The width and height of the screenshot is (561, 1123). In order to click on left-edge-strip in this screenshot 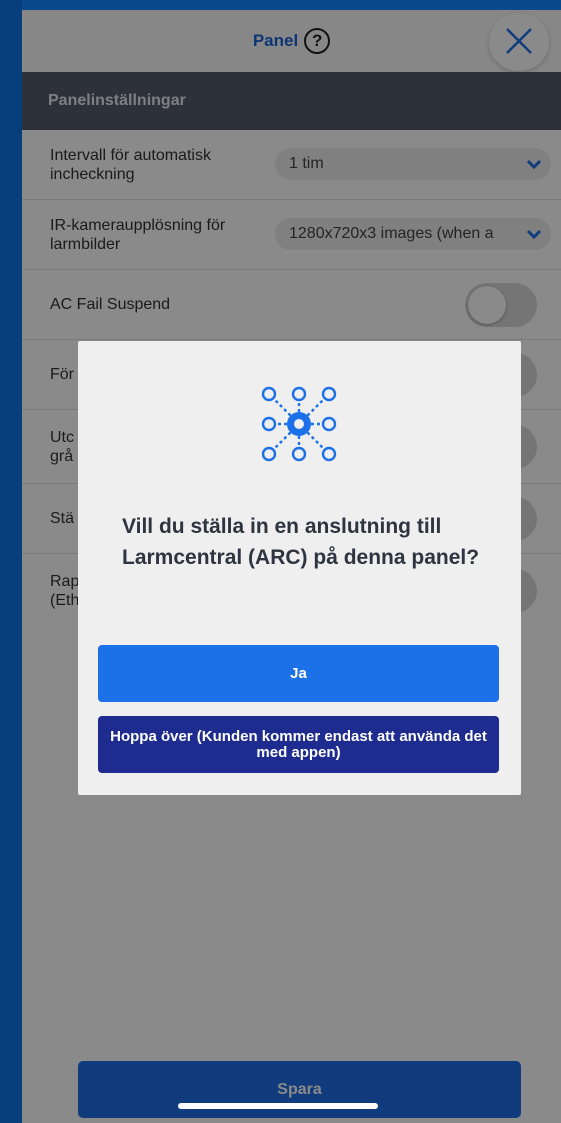, I will do `click(11, 561)`.